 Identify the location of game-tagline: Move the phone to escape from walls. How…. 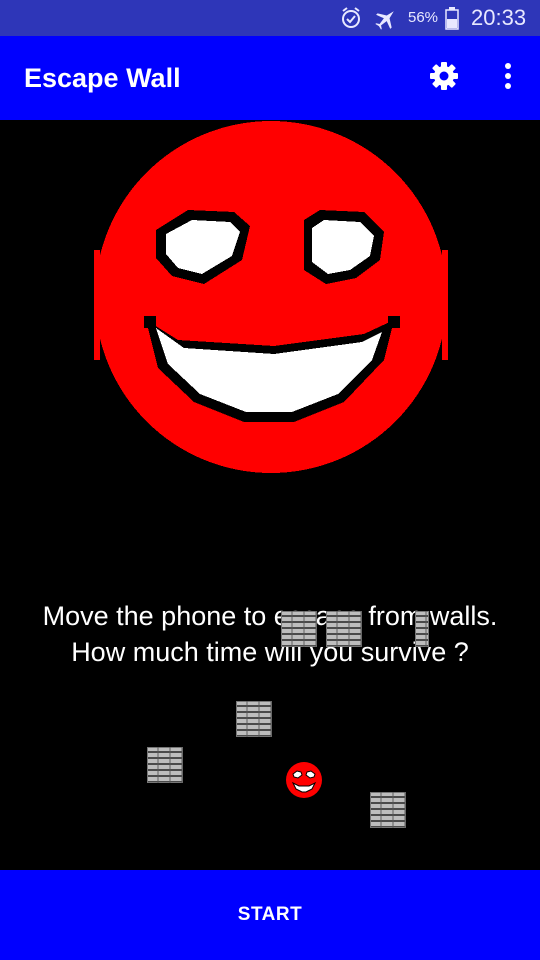
(270, 634).